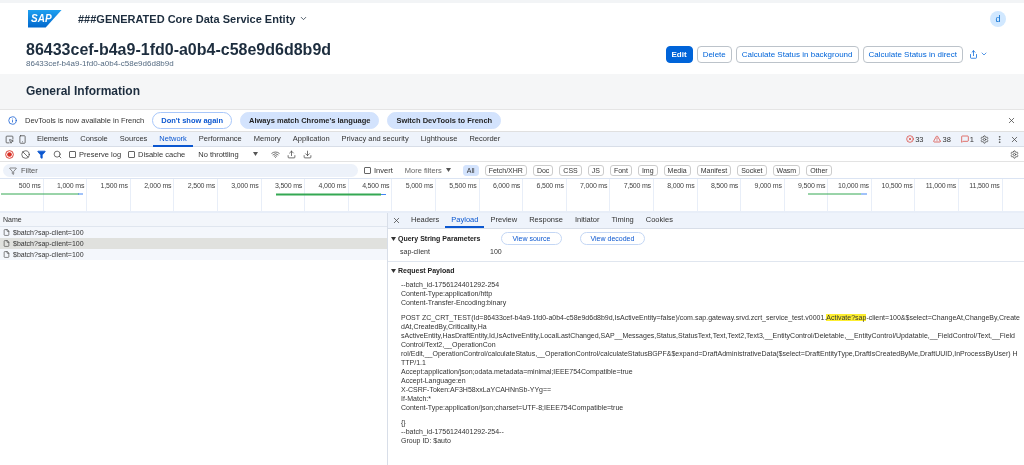  I want to click on network-conditions-icon, so click(275, 154).